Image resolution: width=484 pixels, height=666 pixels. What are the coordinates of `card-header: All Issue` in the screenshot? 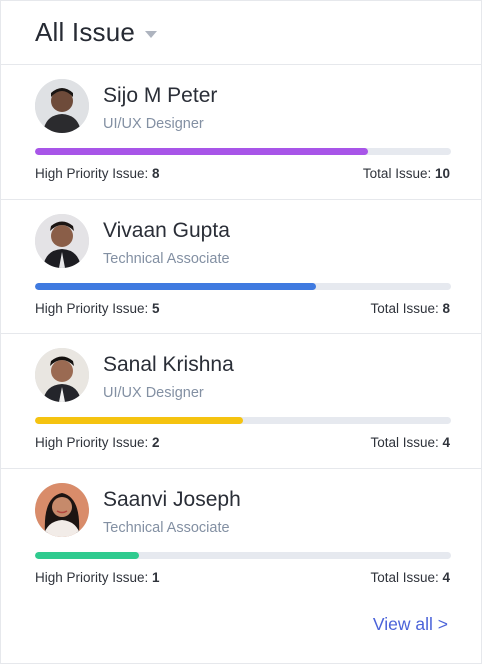 It's located at (241, 33).